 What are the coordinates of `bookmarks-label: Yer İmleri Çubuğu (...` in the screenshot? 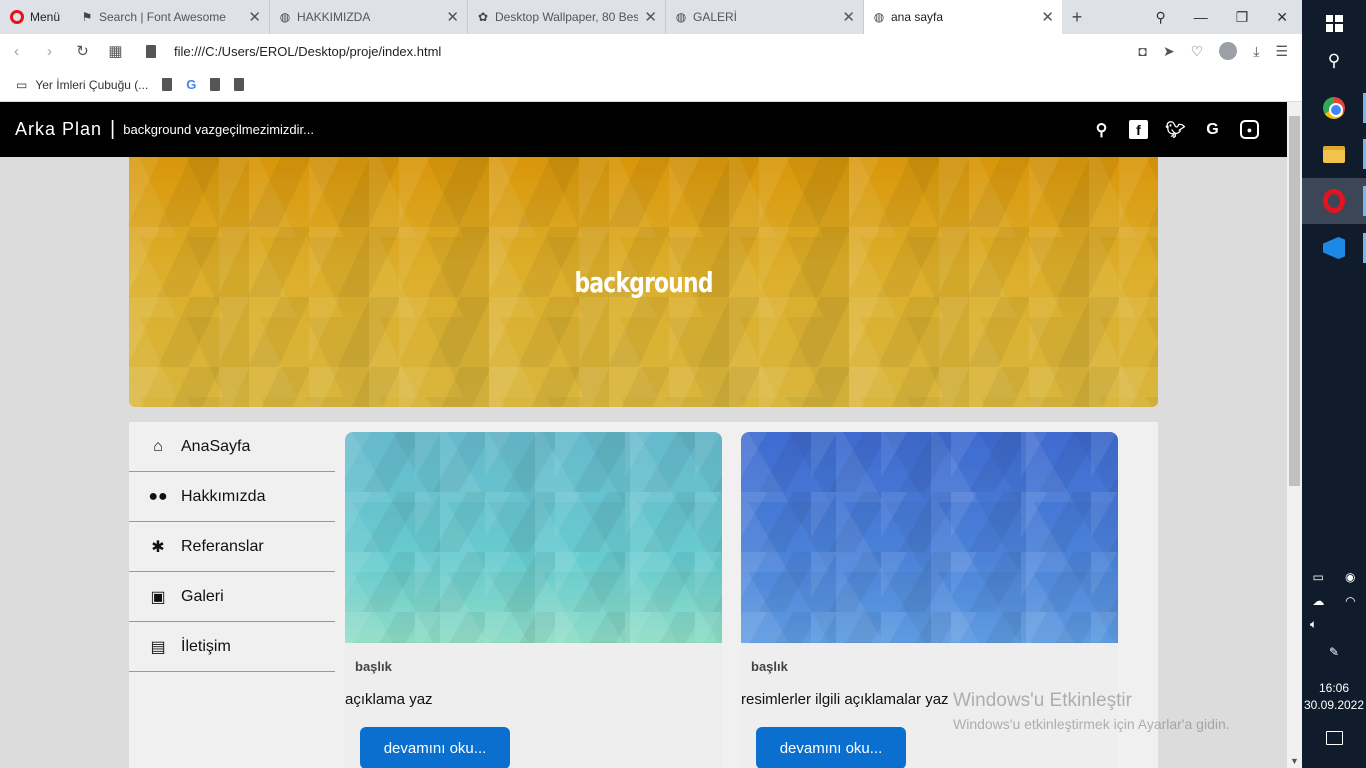 It's located at (92, 84).